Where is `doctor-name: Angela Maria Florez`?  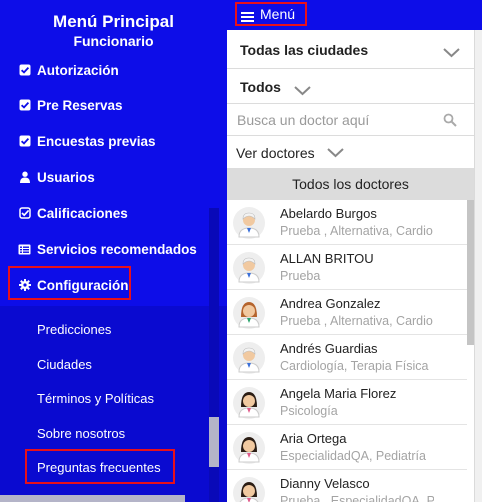
doctor-name: Angela Maria Florez is located at coordinates (338, 393).